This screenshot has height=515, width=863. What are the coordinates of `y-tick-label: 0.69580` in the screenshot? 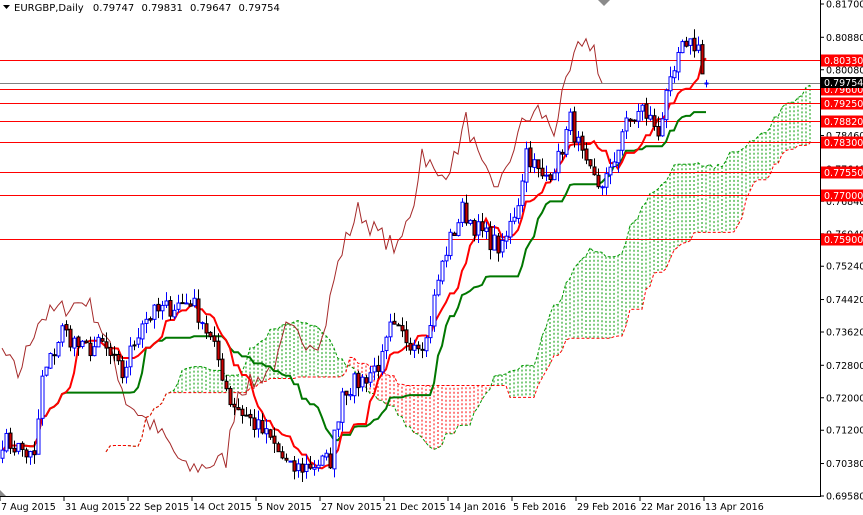 It's located at (844, 497).